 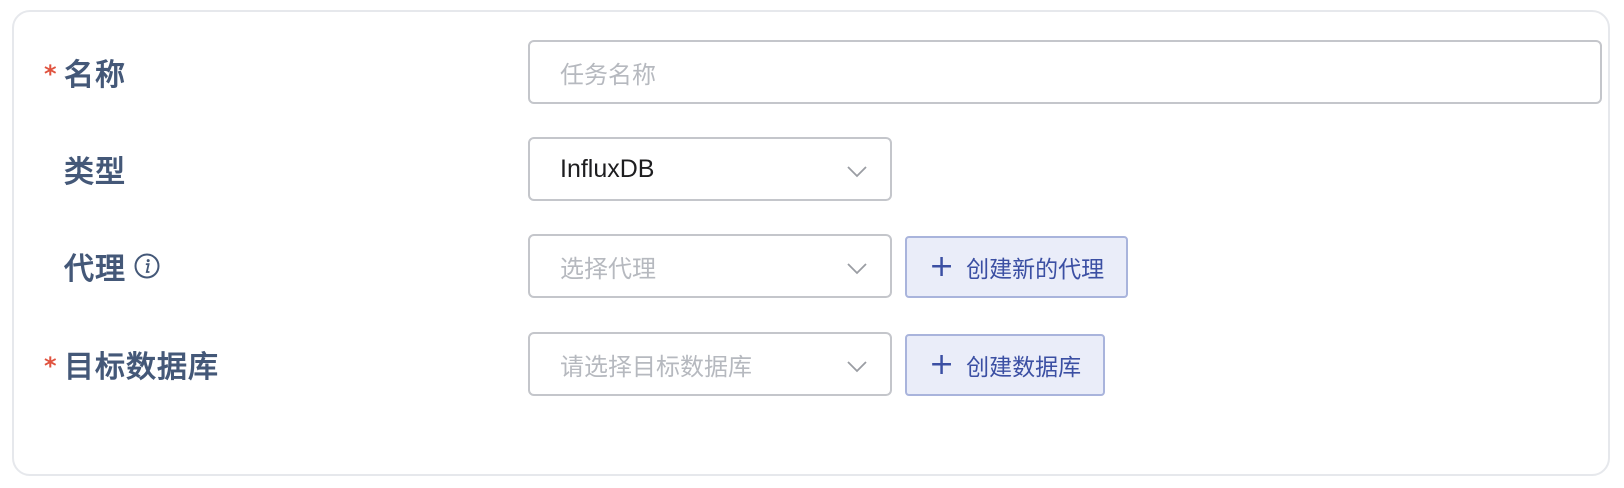 What do you see at coordinates (710, 169) in the screenshot?
I see `type-select: InfluxDB` at bounding box center [710, 169].